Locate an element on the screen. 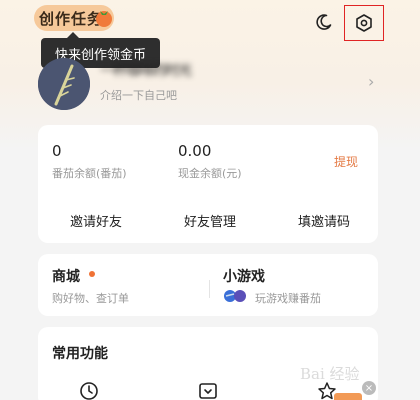 Image resolution: width=420 pixels, height=400 pixels. cash-balance-value: 0.00 is located at coordinates (194, 151).